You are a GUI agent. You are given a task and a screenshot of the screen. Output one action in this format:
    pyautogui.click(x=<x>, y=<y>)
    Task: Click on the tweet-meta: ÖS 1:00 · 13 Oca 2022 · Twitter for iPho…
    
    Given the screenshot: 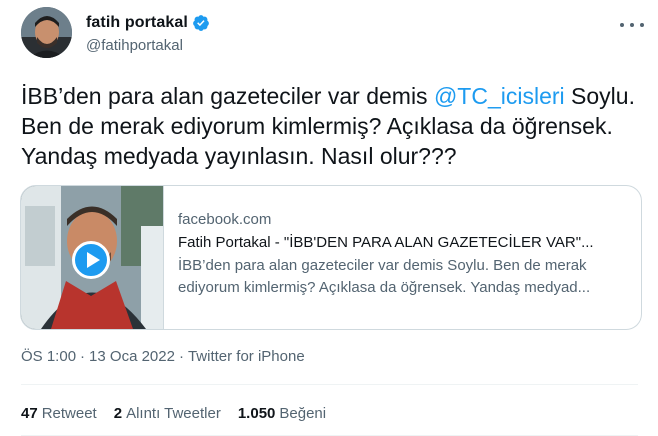 What is the action you would take?
    pyautogui.click(x=163, y=356)
    